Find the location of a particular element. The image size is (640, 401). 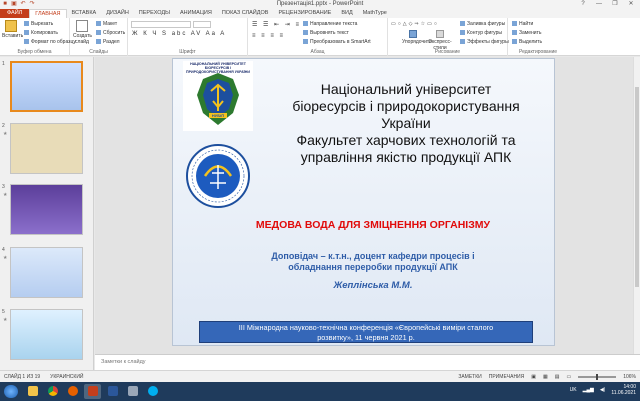

tab-animations: АНИМАЦИЯ is located at coordinates (196, 13).